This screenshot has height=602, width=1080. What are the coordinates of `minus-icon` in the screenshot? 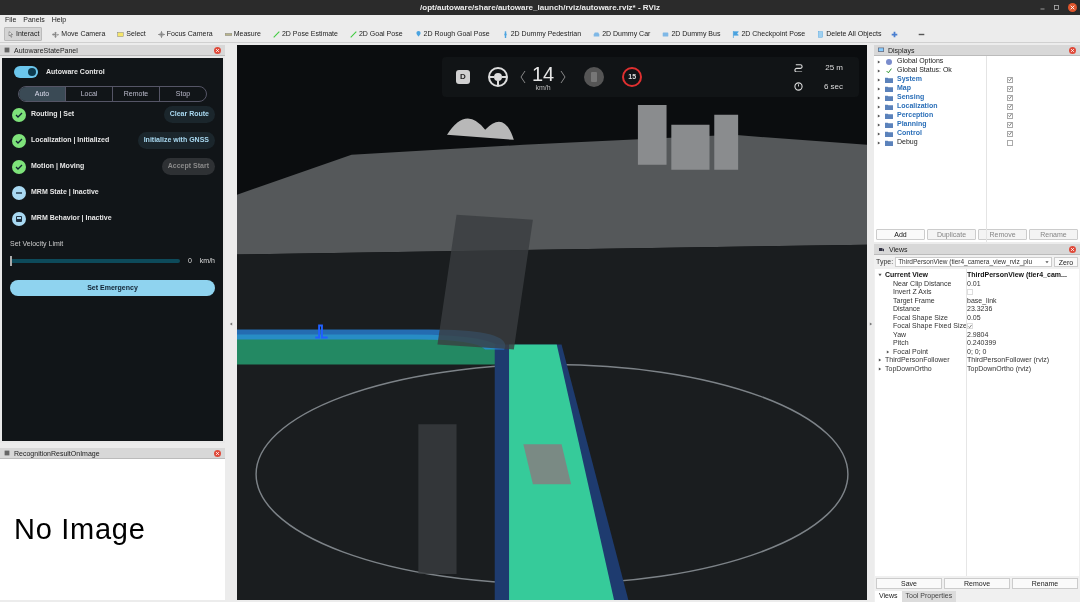 It's located at (19, 192).